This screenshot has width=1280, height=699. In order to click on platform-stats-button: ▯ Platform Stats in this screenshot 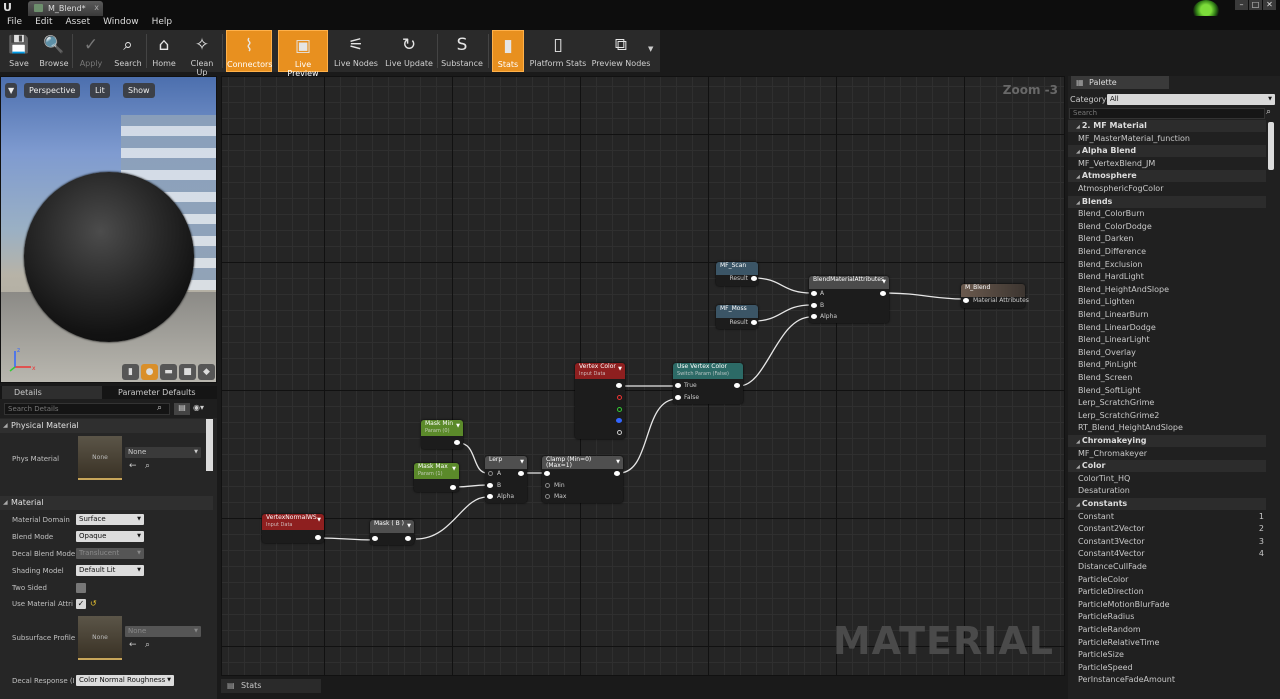, I will do `click(558, 51)`.